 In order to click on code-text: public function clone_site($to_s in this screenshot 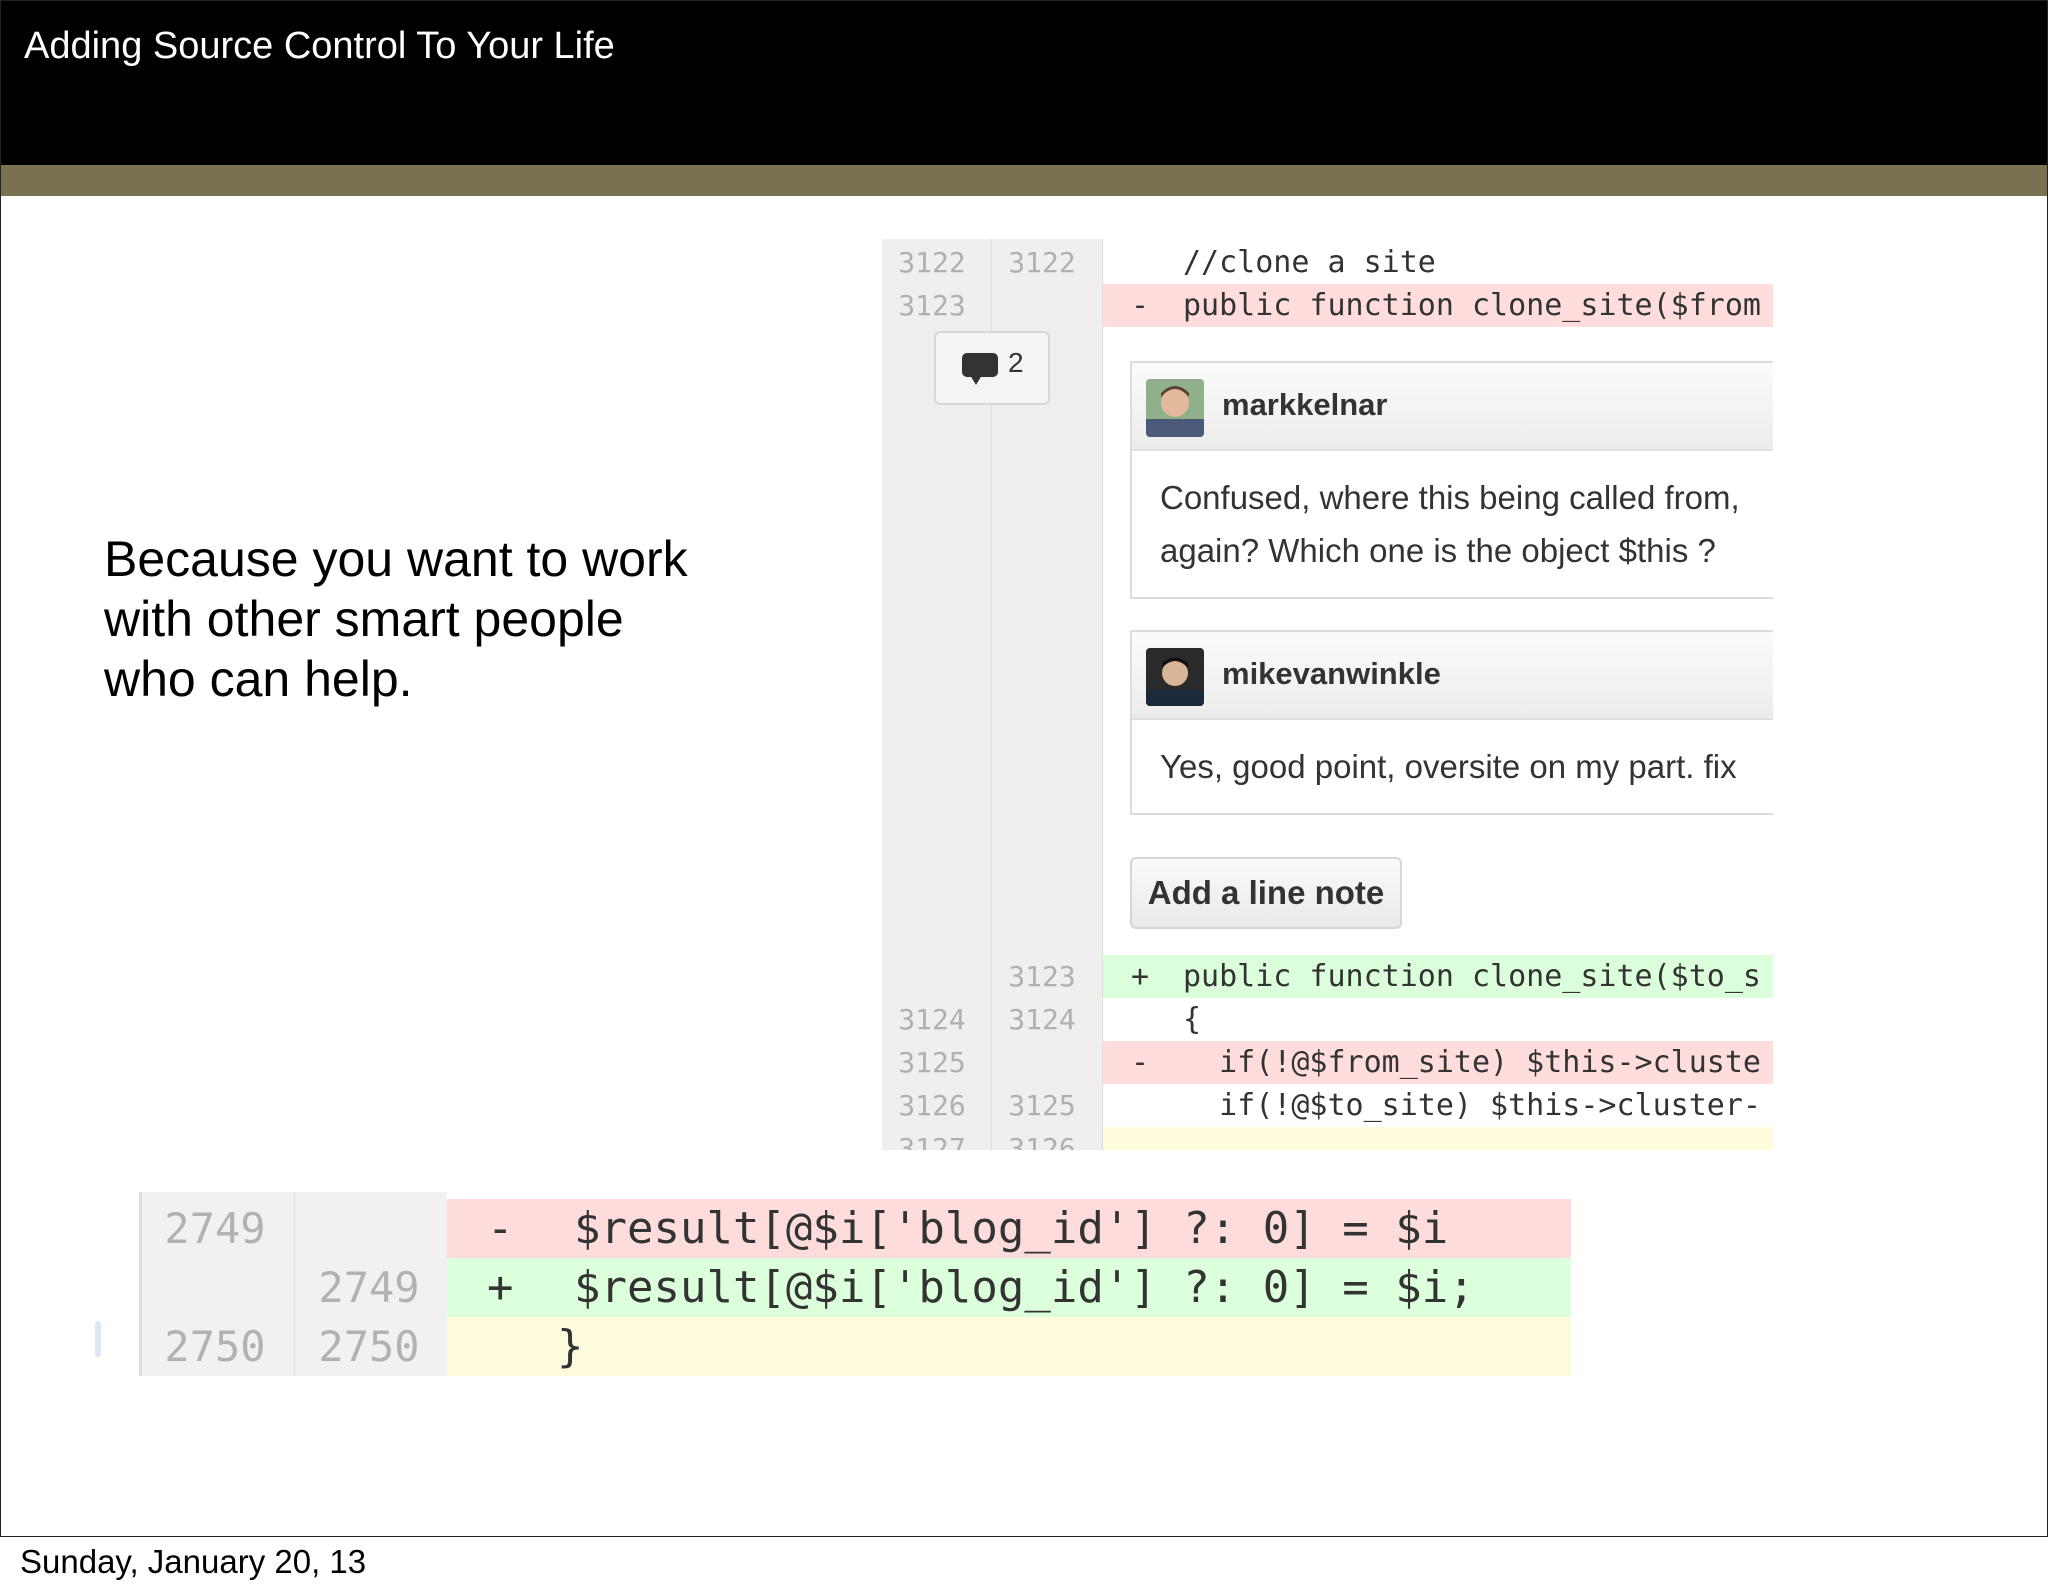, I will do `click(1472, 976)`.